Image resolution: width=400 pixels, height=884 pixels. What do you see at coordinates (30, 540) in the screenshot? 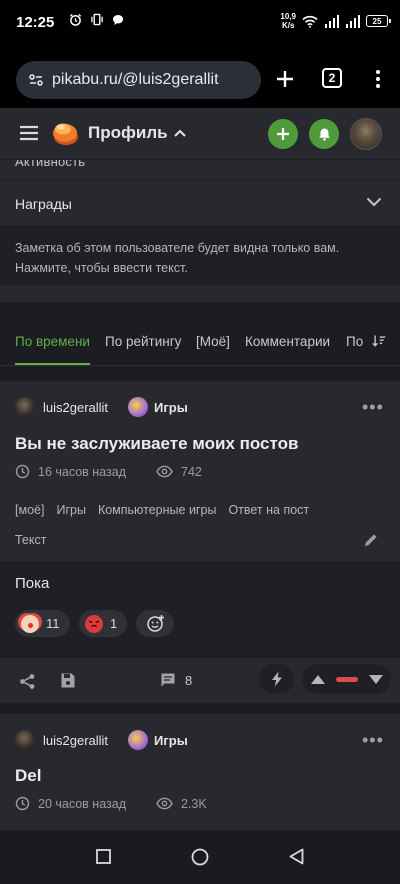
I see `tag-type: Текст` at bounding box center [30, 540].